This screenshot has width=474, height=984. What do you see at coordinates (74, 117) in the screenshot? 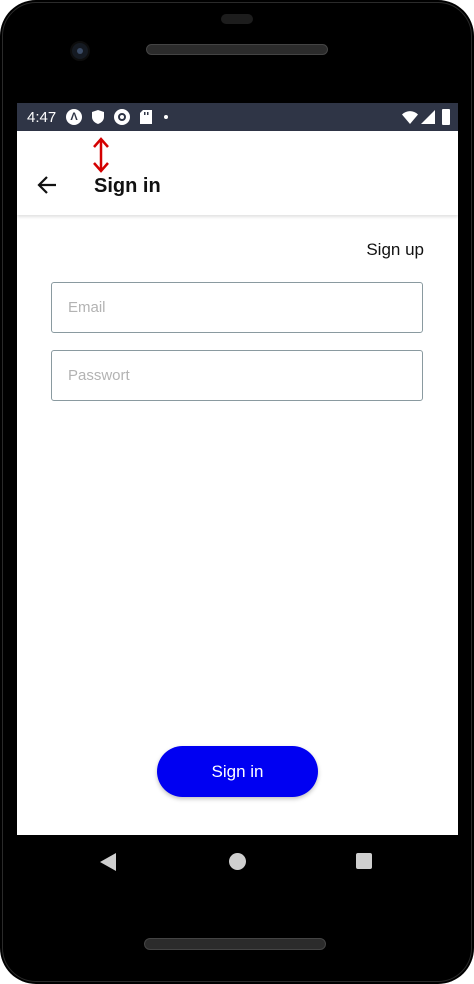
I see `app-a-icon: Λ` at bounding box center [74, 117].